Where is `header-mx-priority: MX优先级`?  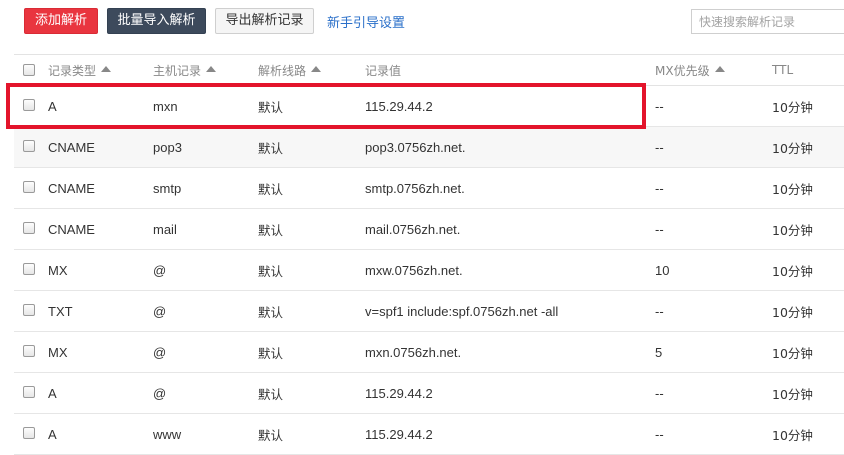 header-mx-priority: MX优先级 is located at coordinates (690, 70).